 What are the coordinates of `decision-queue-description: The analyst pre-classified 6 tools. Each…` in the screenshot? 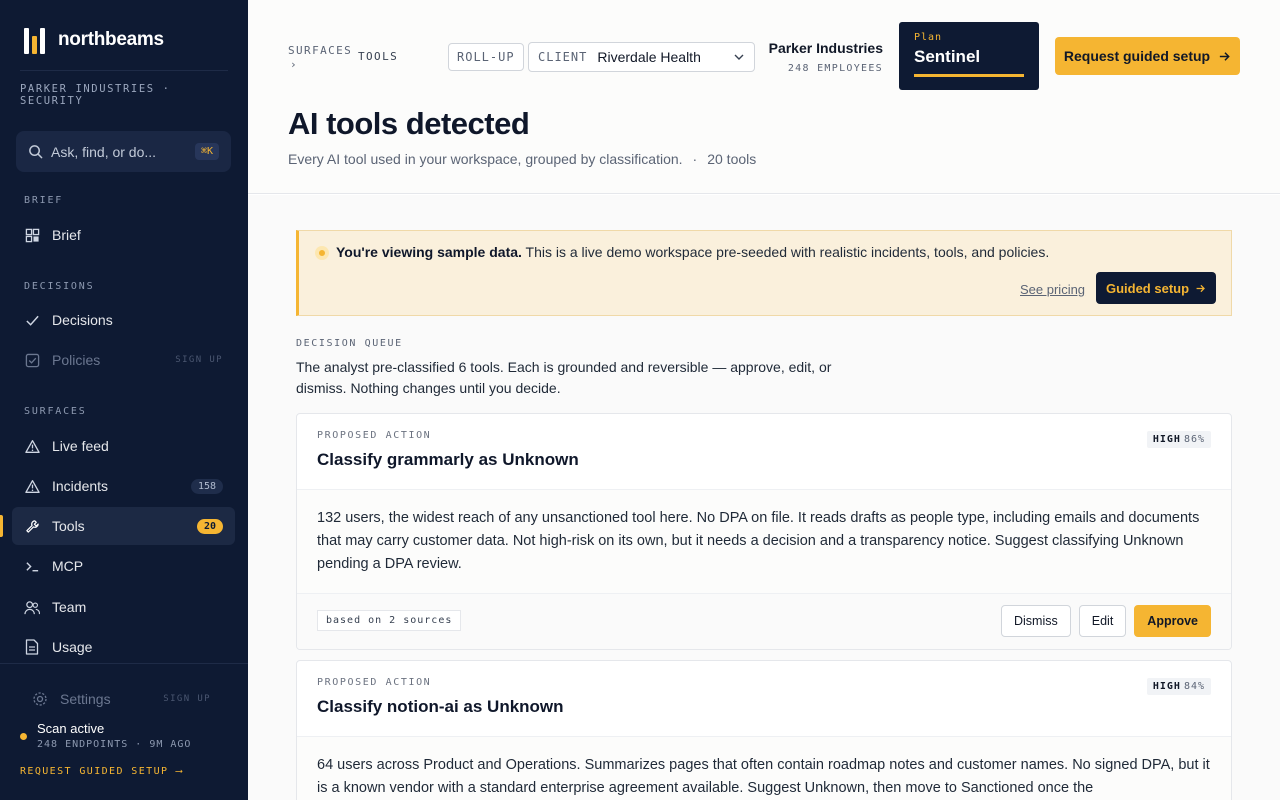 It's located at (564, 377).